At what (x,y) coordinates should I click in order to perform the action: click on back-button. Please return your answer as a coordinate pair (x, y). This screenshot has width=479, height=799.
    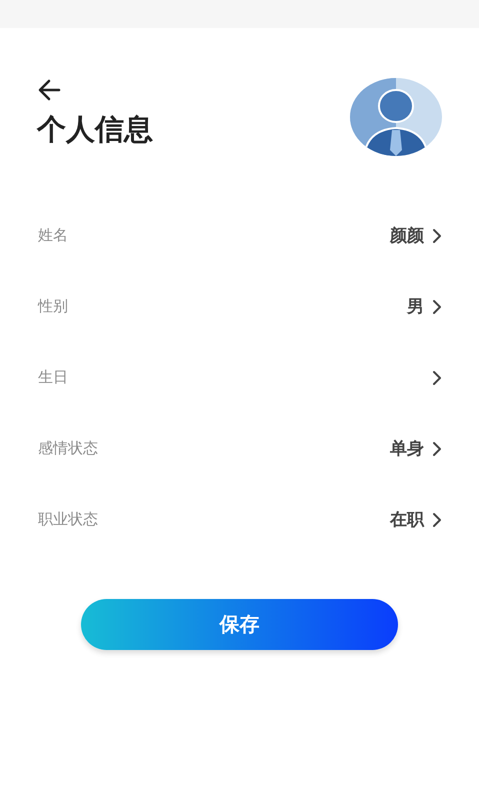
    Looking at the image, I should click on (50, 90).